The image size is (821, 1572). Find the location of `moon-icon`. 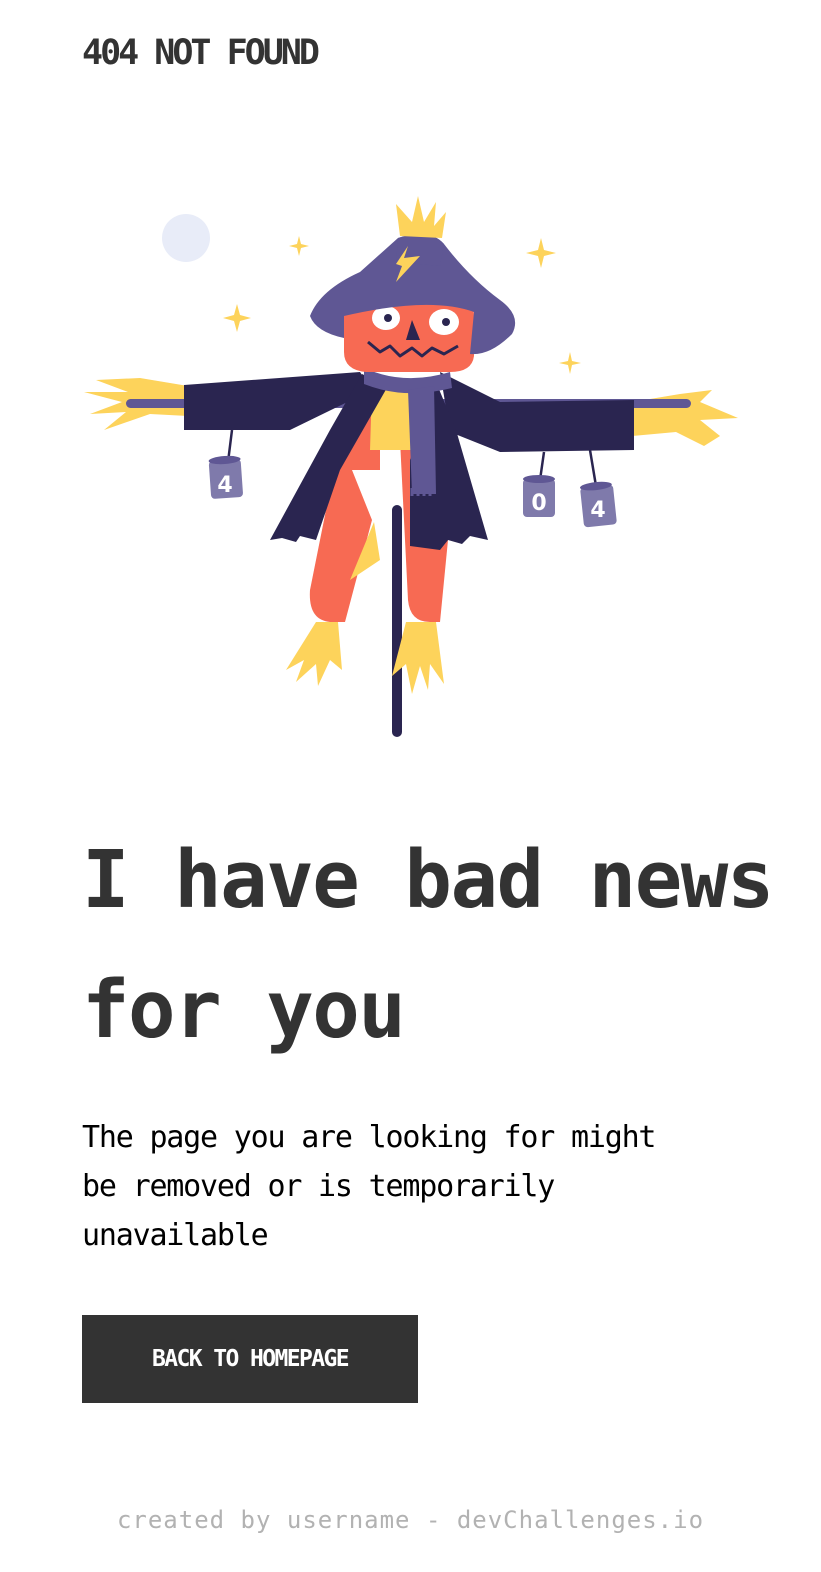

moon-icon is located at coordinates (186, 238).